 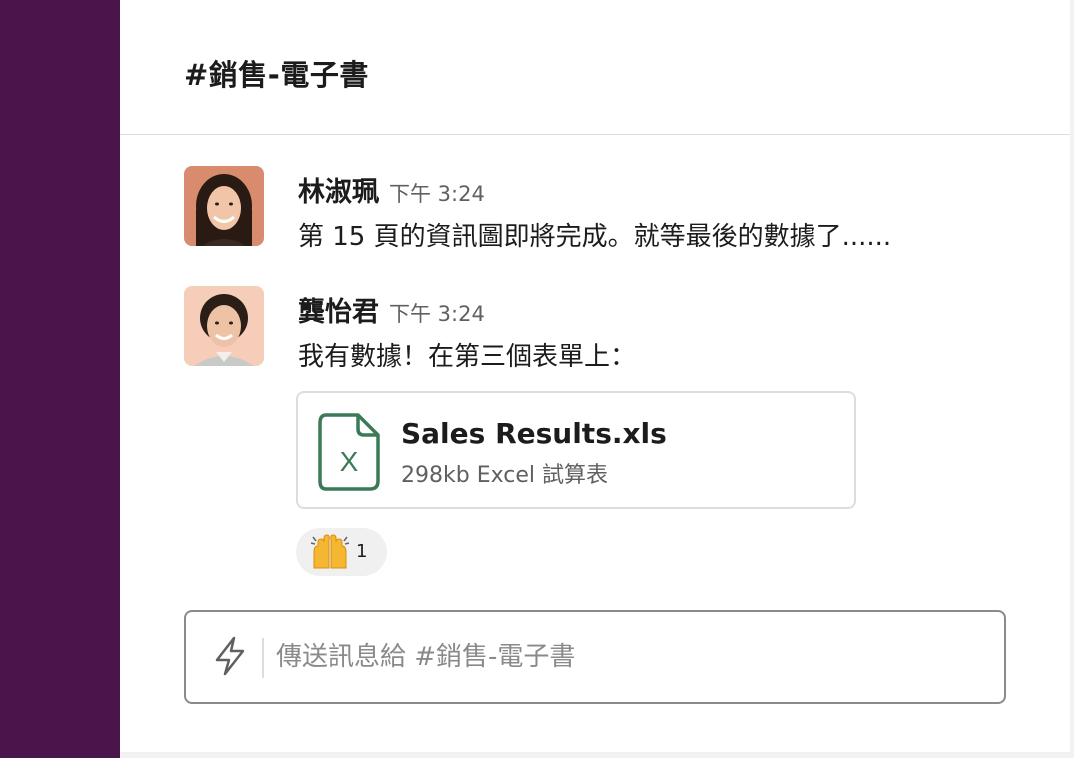 I want to click on file-meta: 298kb Excel 試算表, so click(x=504, y=475).